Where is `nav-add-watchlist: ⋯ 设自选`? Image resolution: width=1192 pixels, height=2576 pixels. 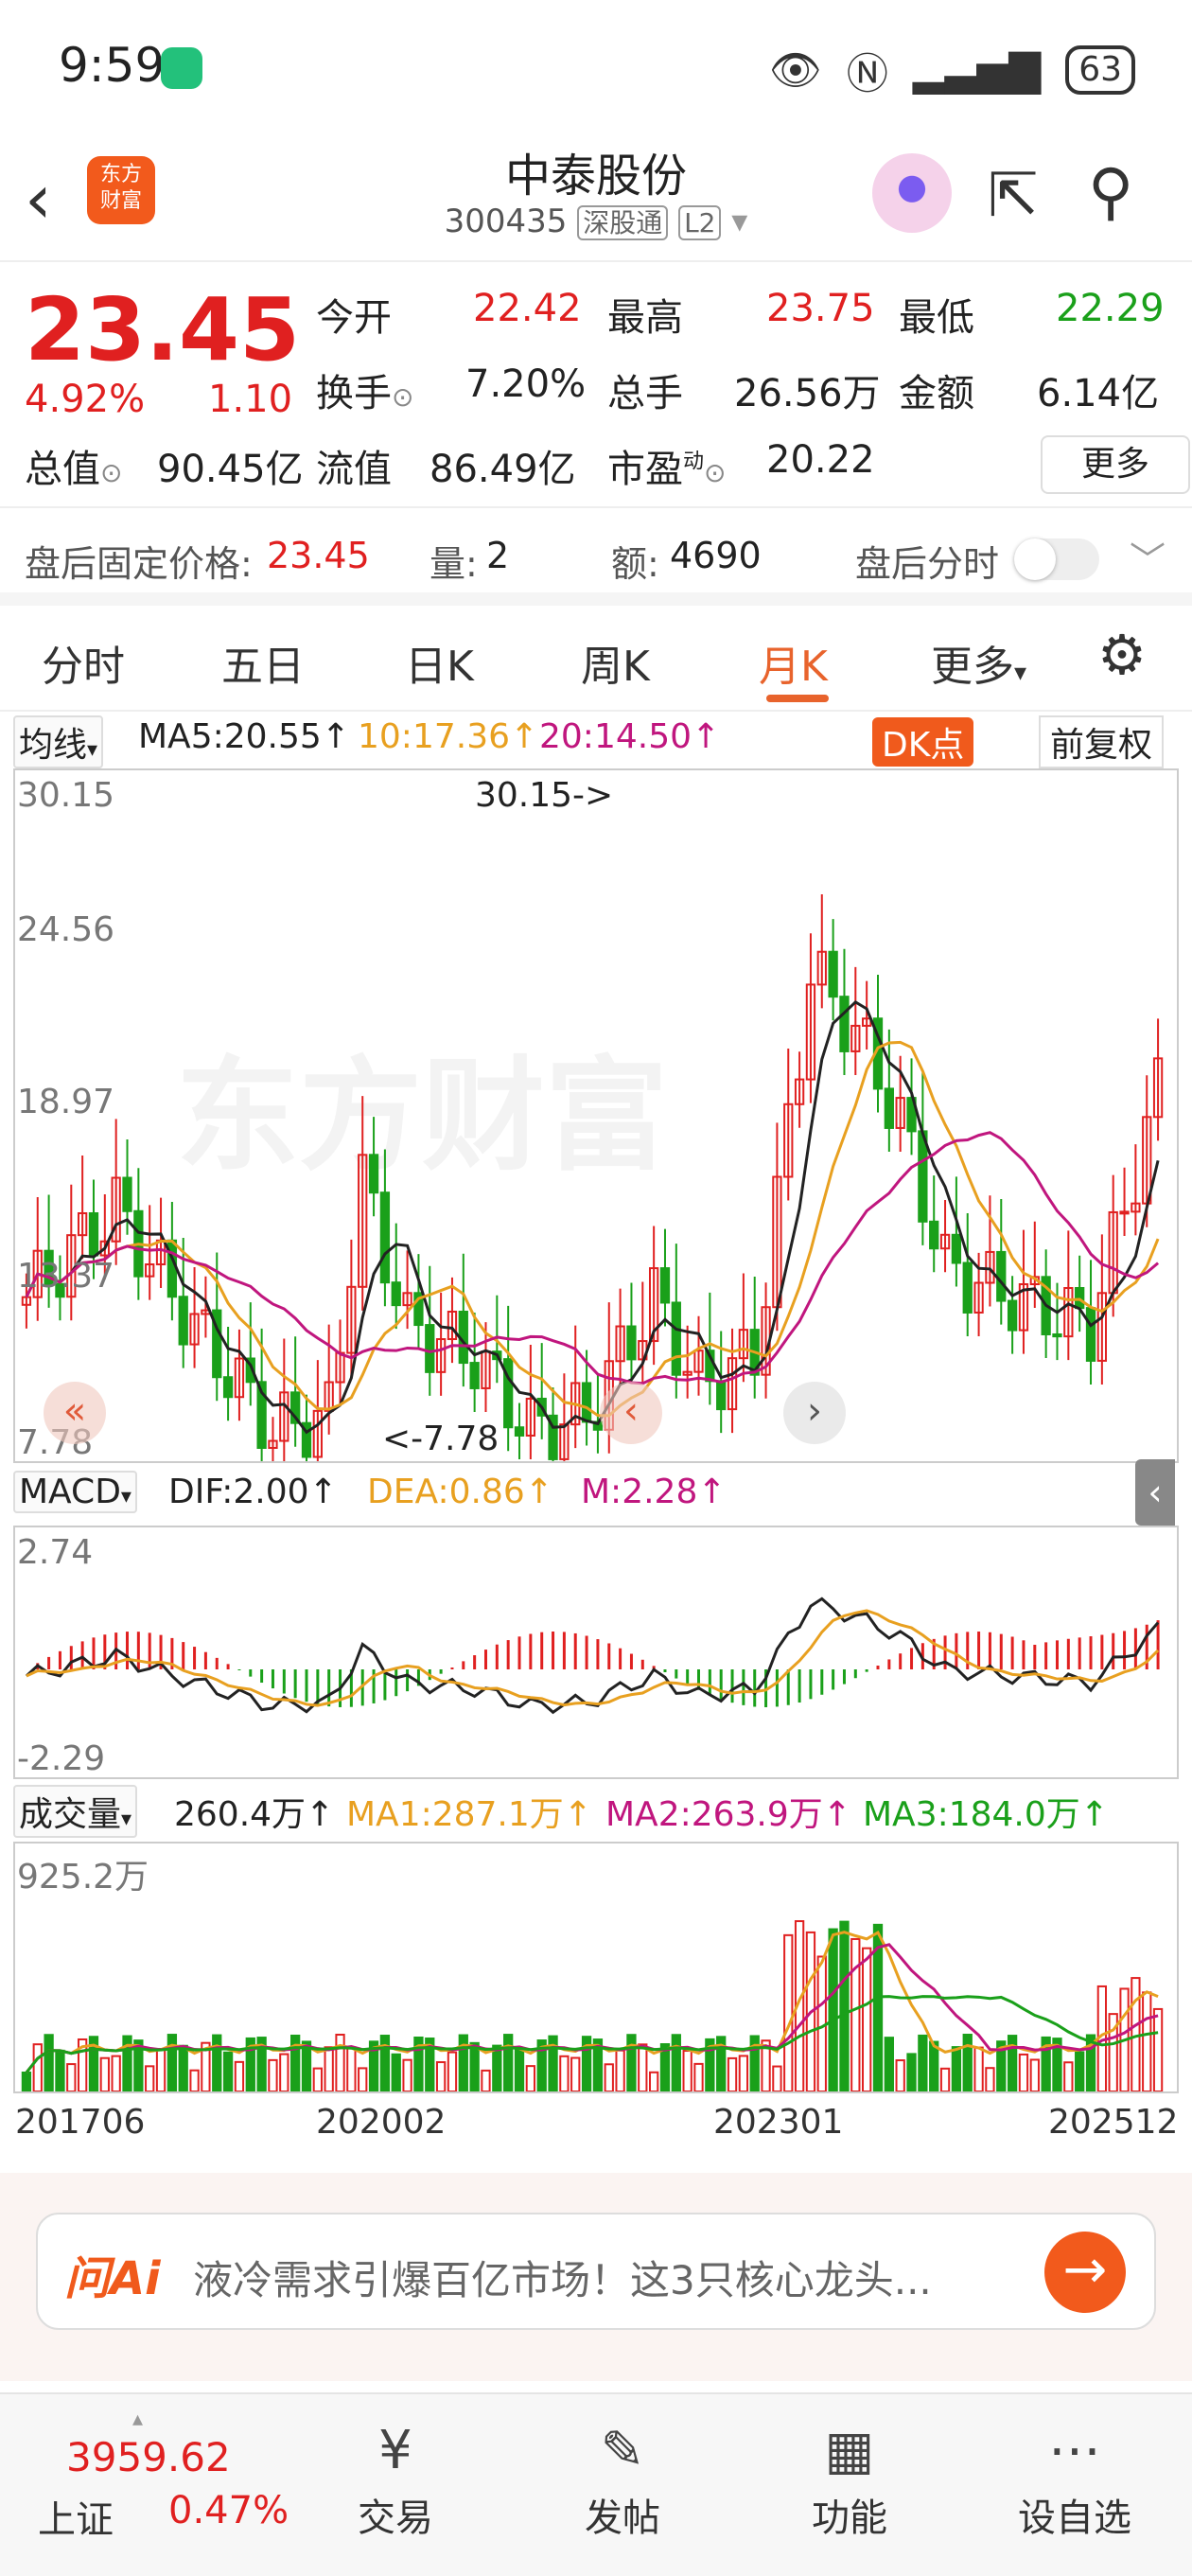 nav-add-watchlist: ⋯ 设自选 is located at coordinates (1074, 2478).